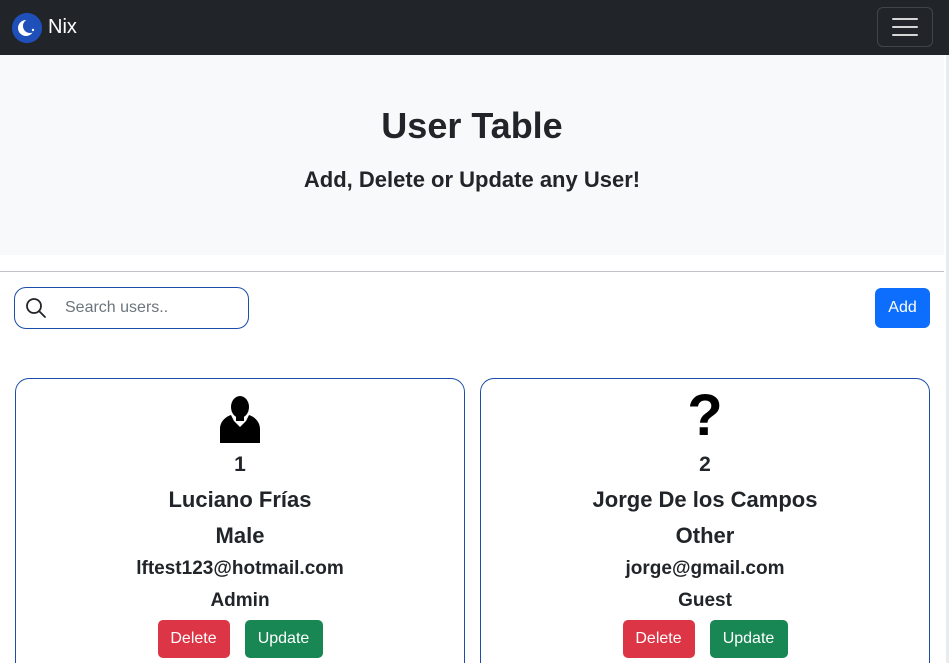 Image resolution: width=949 pixels, height=663 pixels. Describe the element at coordinates (240, 600) in the screenshot. I see `user-role: Admin` at that location.